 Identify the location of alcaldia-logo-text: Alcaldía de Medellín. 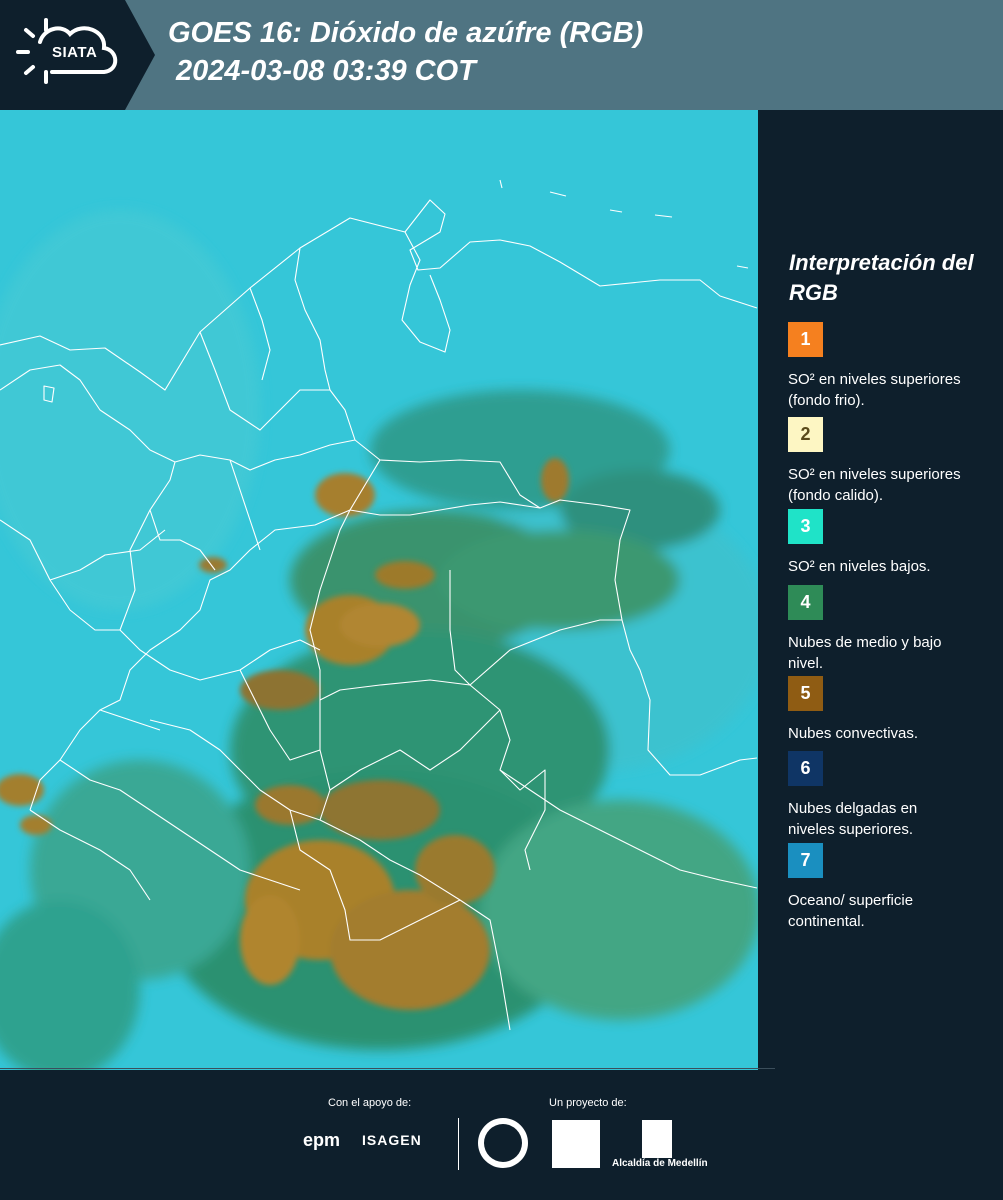
(660, 1163).